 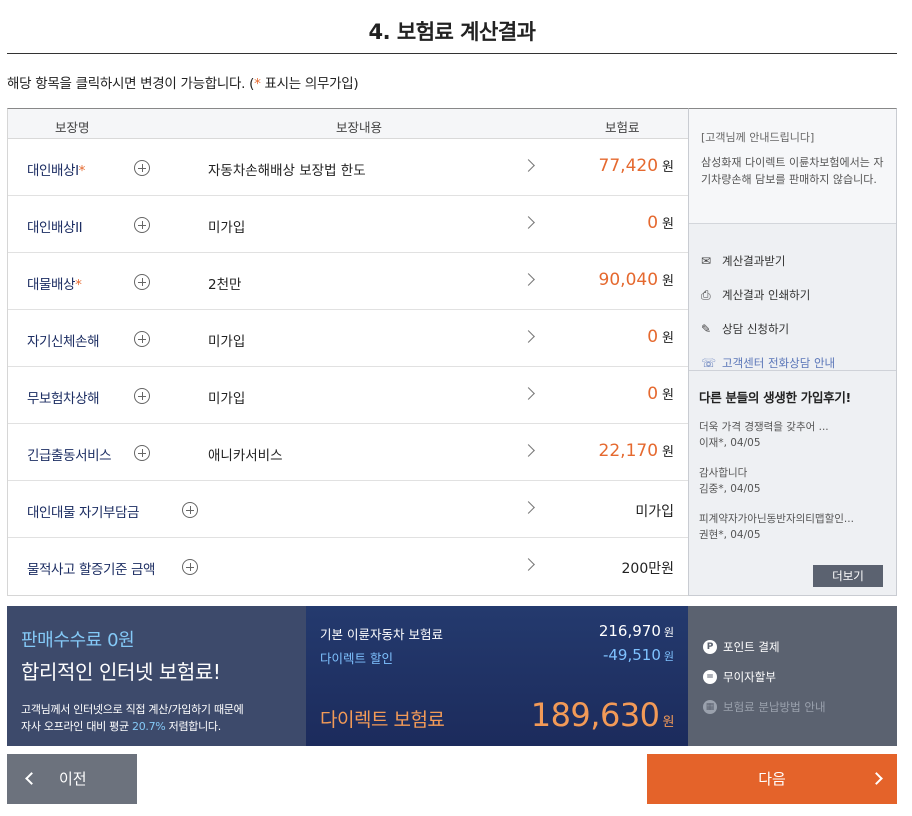 What do you see at coordinates (55, 228) in the screenshot?
I see `coverage-name: 대인배상II` at bounding box center [55, 228].